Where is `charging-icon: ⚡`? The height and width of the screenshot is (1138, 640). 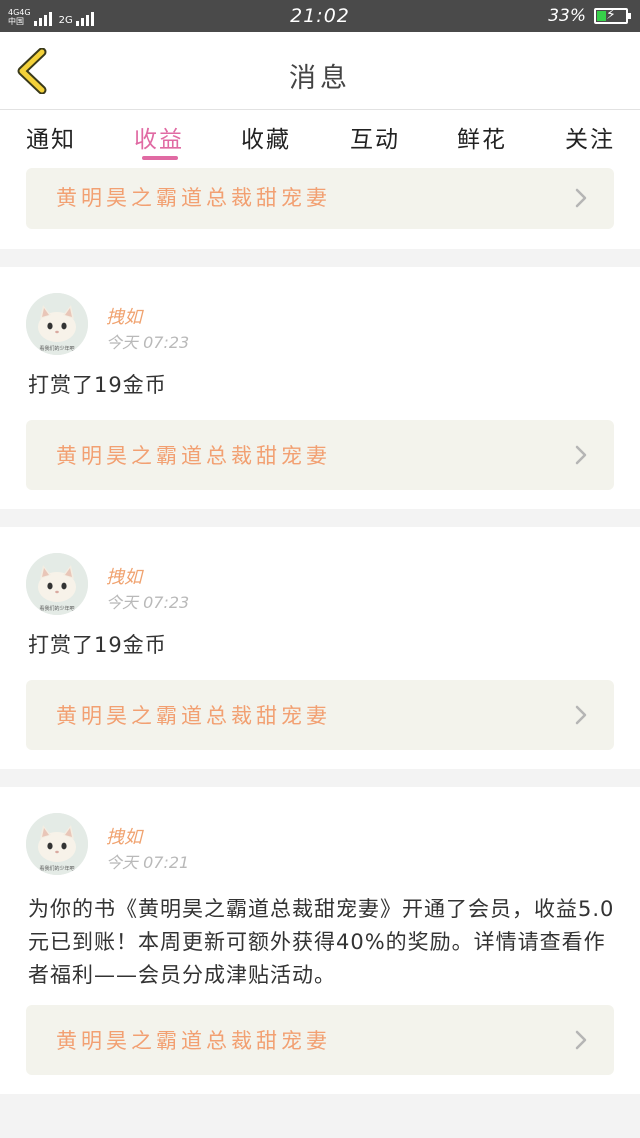
charging-icon: ⚡ is located at coordinates (611, 15).